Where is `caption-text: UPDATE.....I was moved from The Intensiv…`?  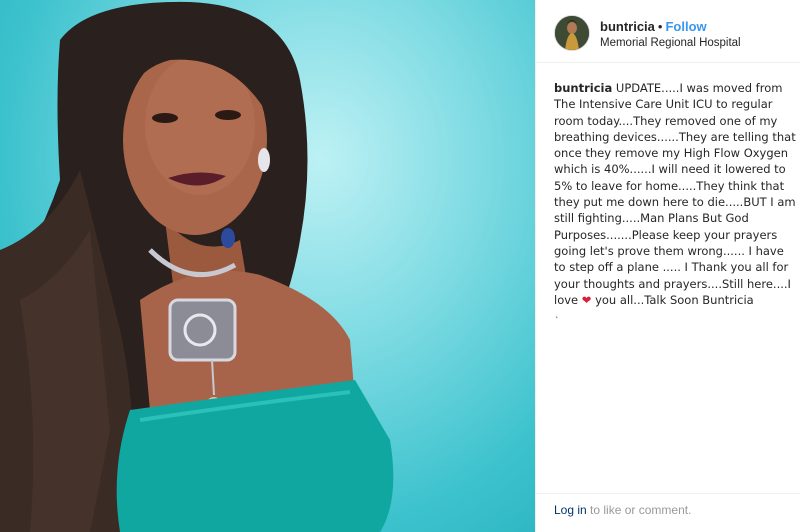
caption-text: UPDATE.....I was moved from The Intensiv… is located at coordinates (675, 194).